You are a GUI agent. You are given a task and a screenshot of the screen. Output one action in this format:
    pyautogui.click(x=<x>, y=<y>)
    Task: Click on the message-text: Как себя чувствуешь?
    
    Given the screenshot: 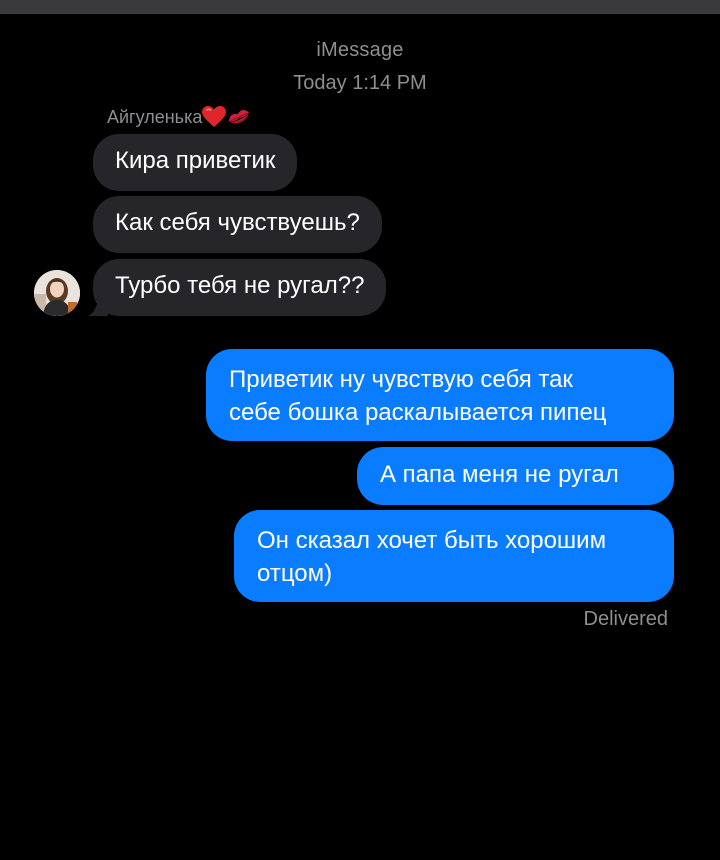 What is the action you would take?
    pyautogui.click(x=237, y=222)
    